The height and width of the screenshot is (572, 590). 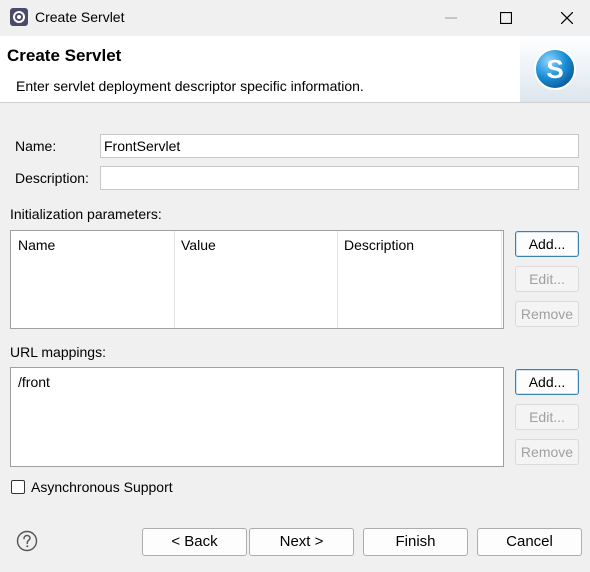 I want to click on url-mappings-remove-button: Remove, so click(x=547, y=452).